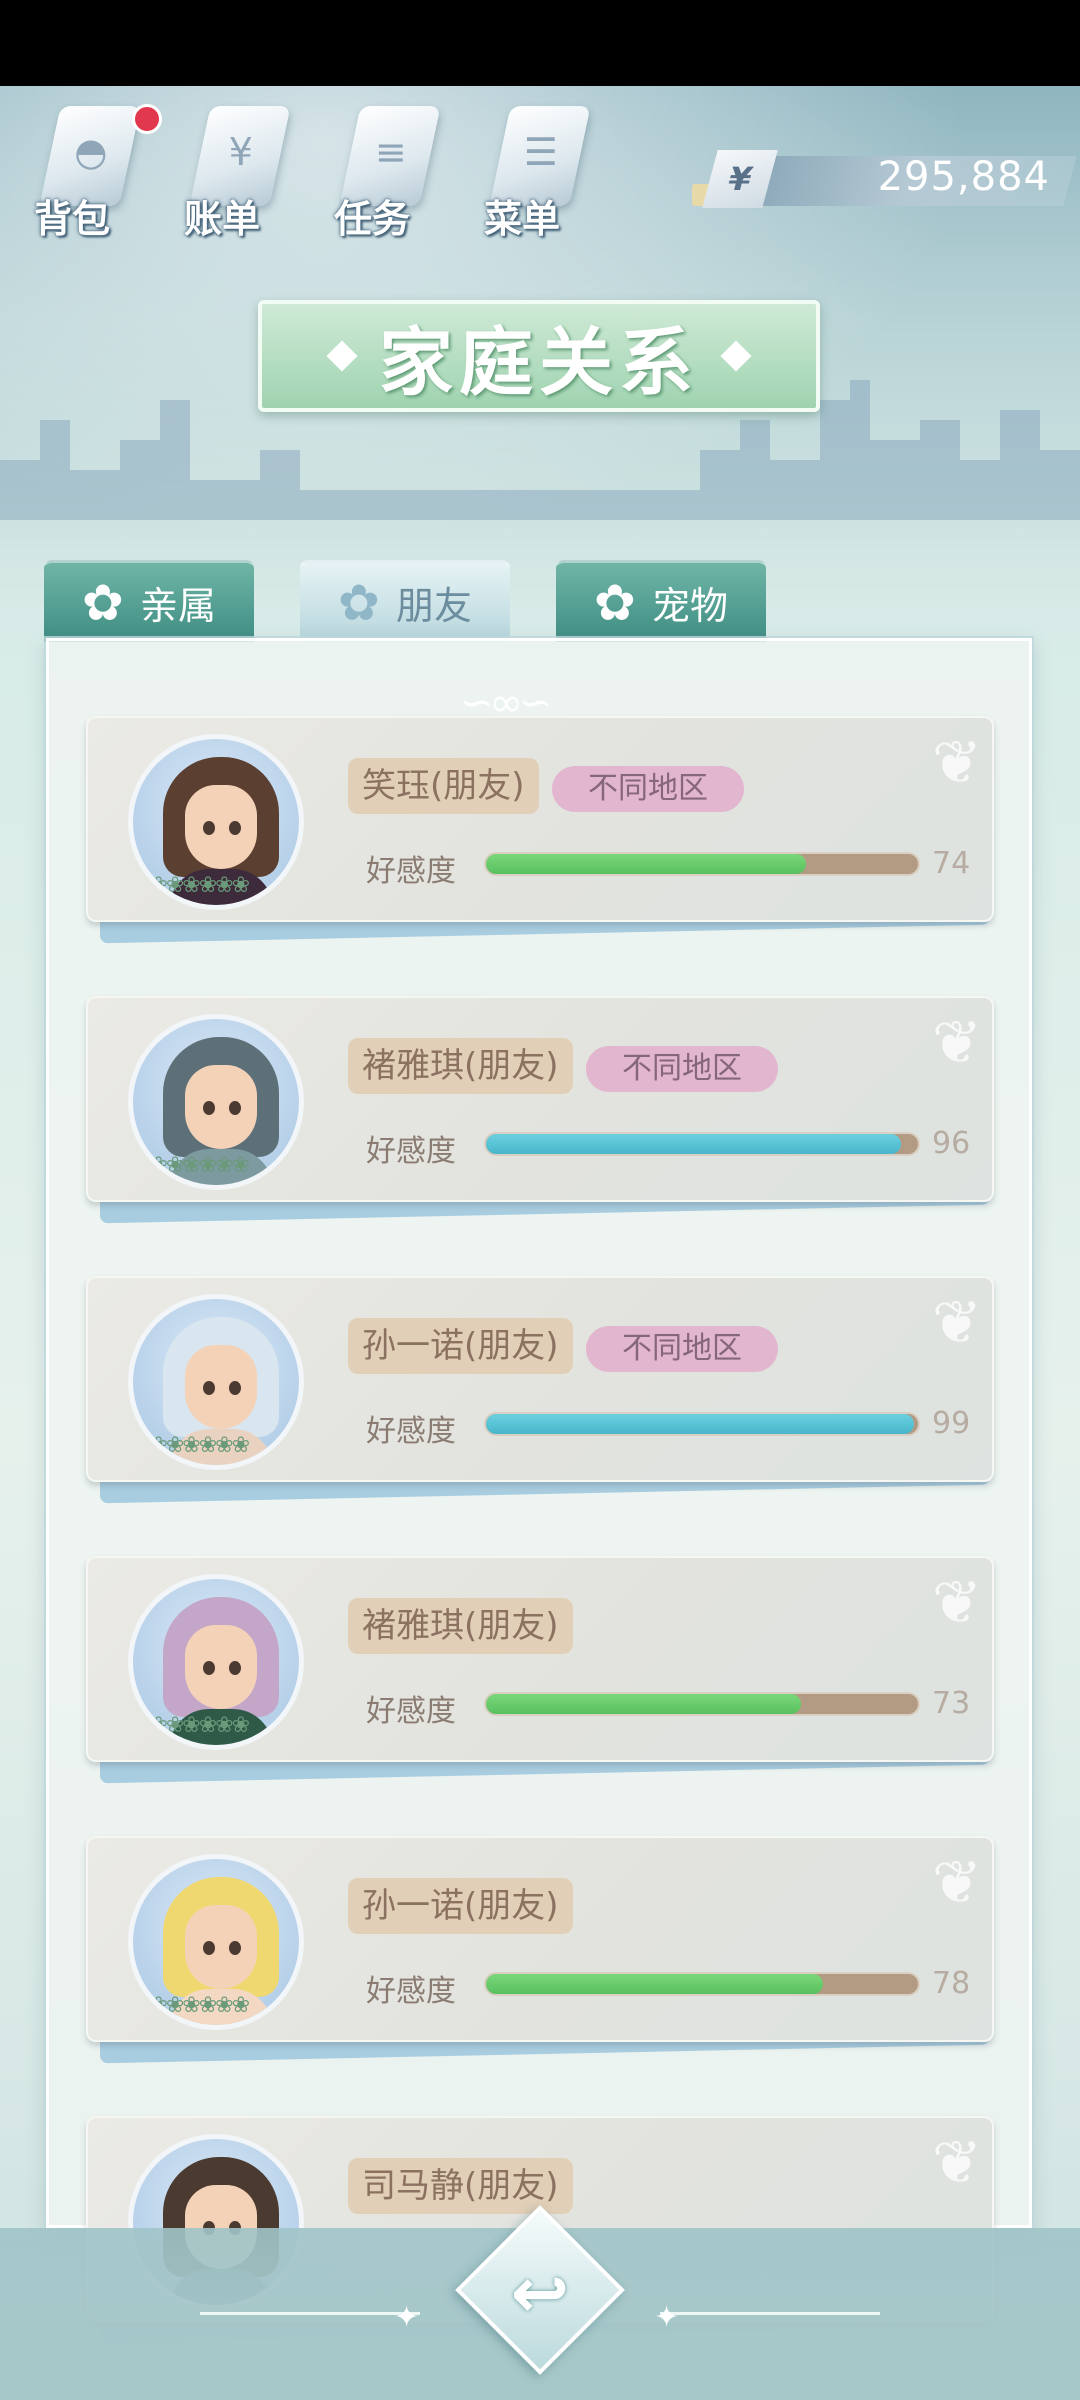 Image resolution: width=1080 pixels, height=2400 pixels. I want to click on friend-card: ❦ ❀❀❀❀❀❀❀ 褚雅琪(朋友) 好感度 73, so click(541, 1670).